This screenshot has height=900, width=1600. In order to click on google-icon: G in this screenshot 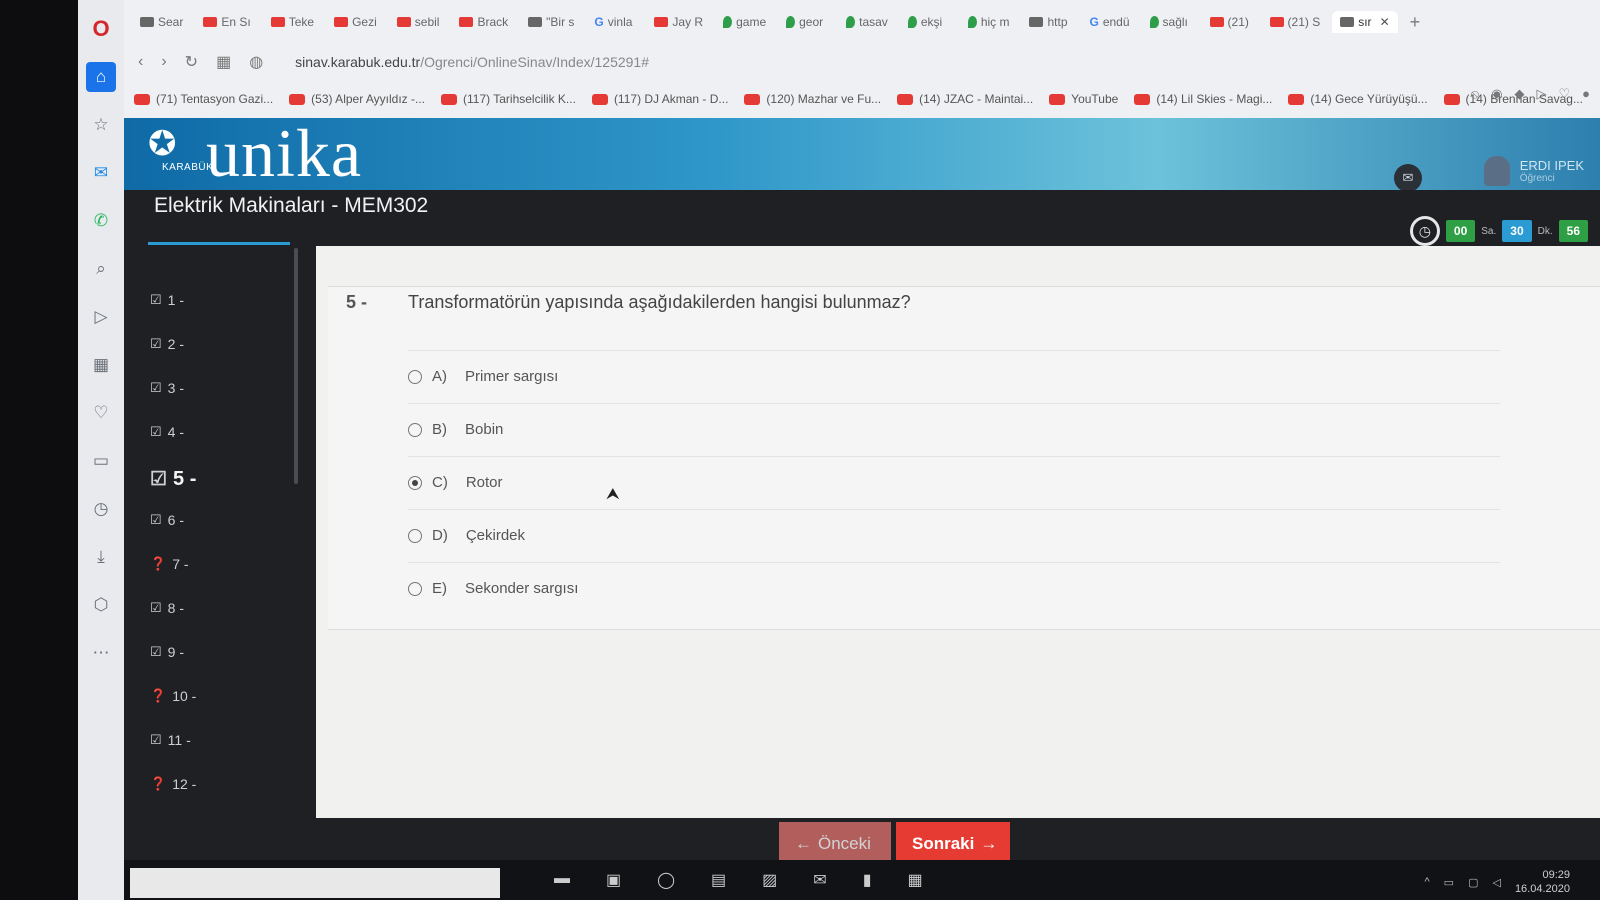, I will do `click(599, 22)`.